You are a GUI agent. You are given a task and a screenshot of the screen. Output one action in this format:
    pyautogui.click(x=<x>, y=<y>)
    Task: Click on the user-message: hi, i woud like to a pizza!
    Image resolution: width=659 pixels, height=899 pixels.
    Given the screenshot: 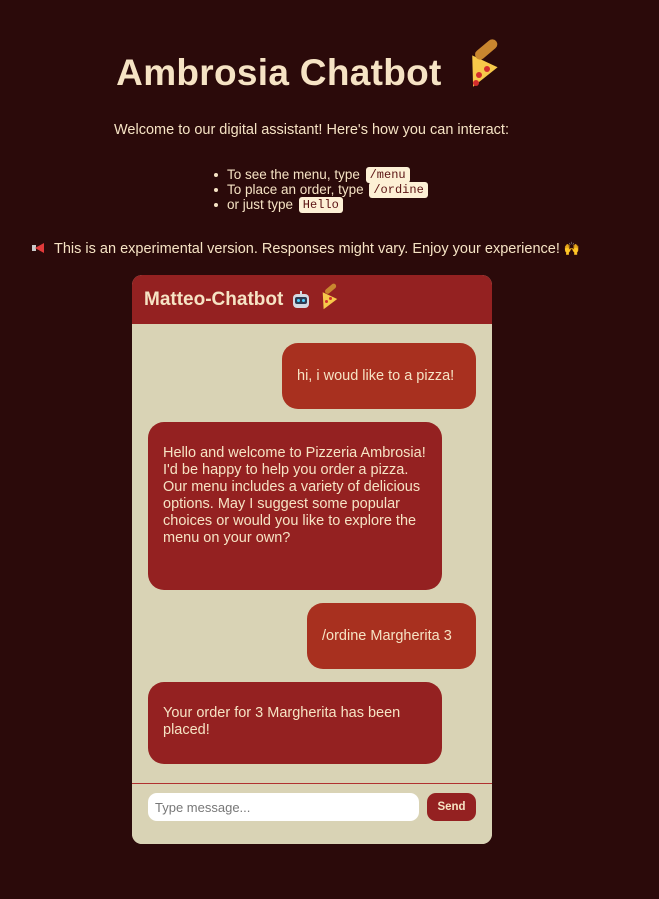 What is the action you would take?
    pyautogui.click(x=379, y=376)
    